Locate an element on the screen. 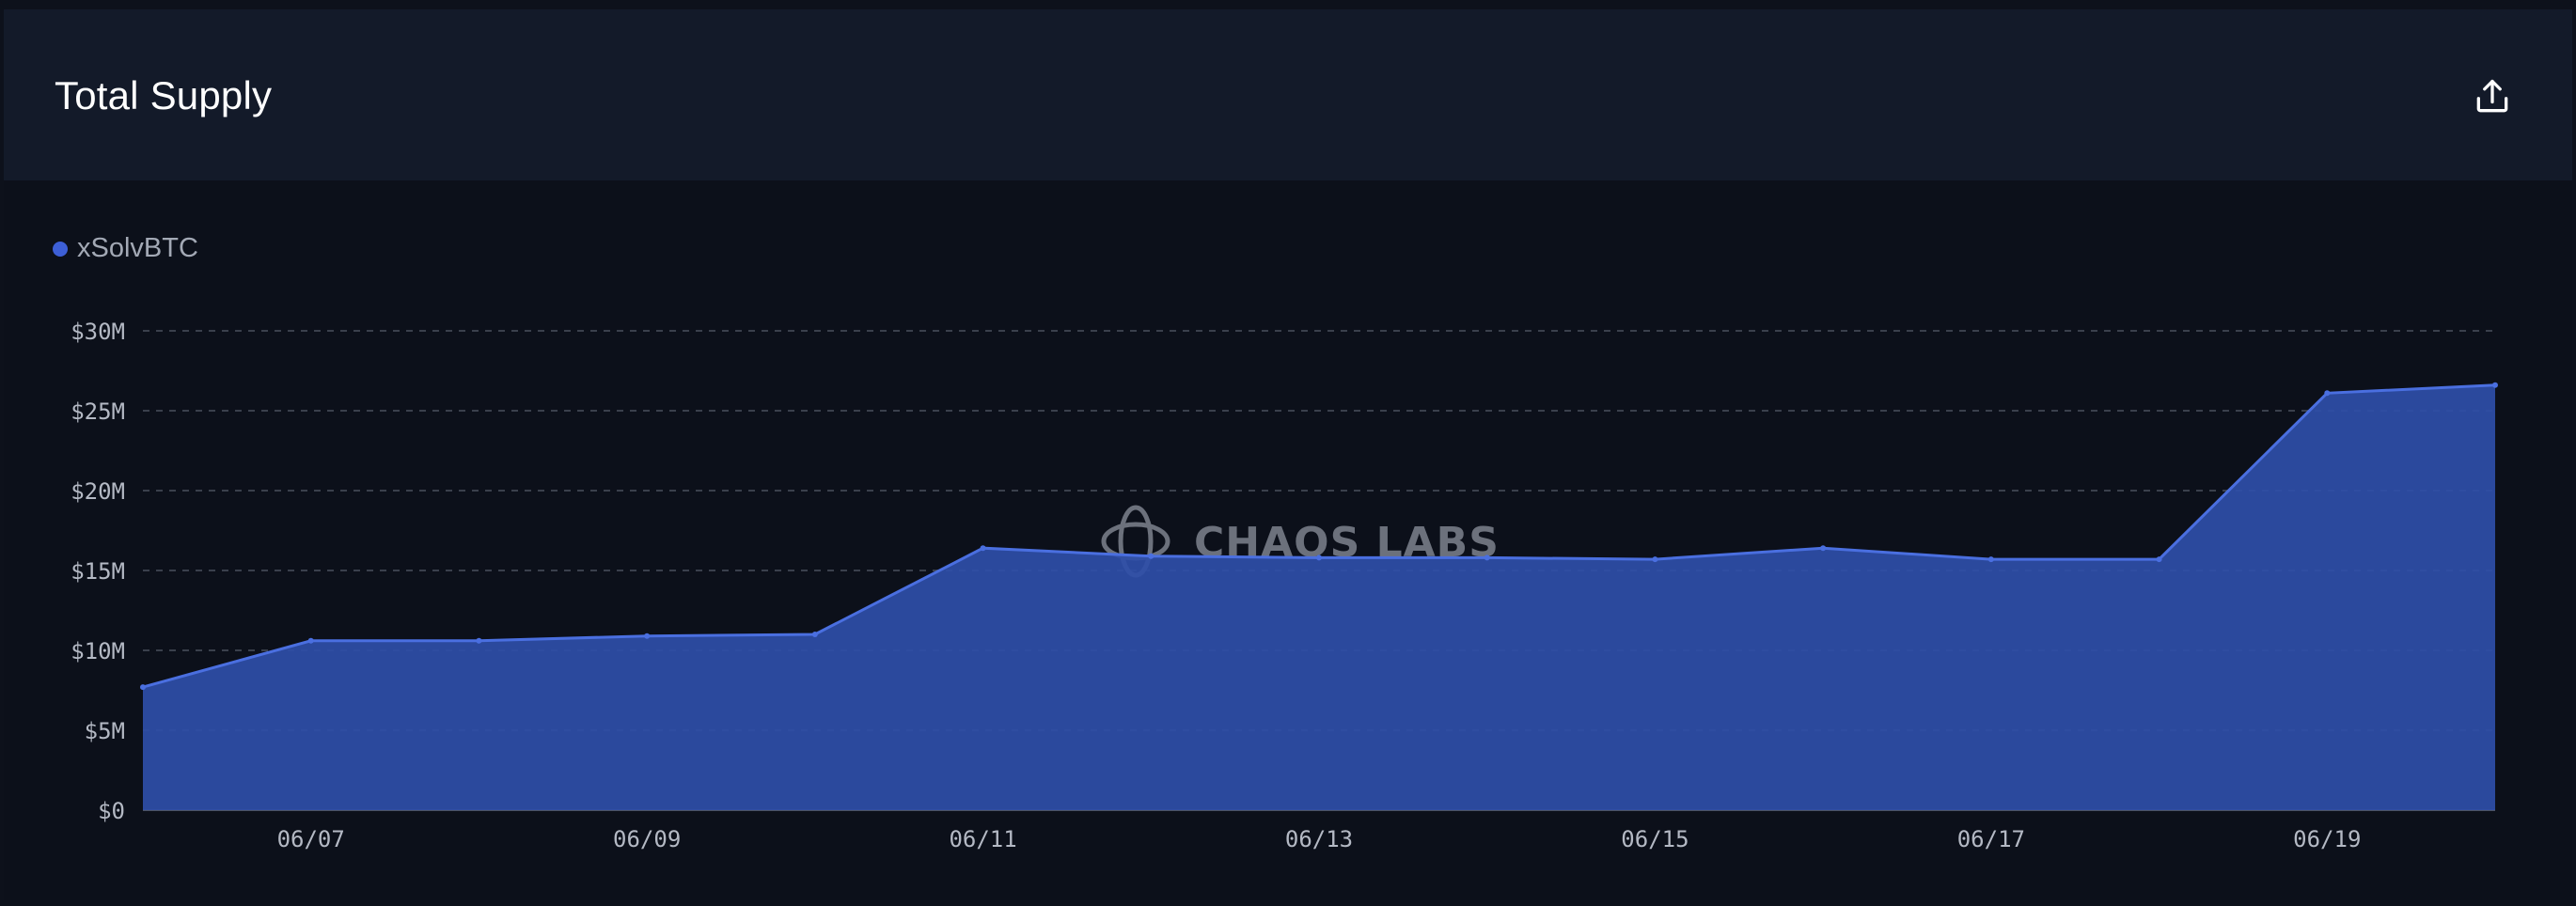 Image resolution: width=2576 pixels, height=906 pixels. y-tick-label: $25M is located at coordinates (98, 412).